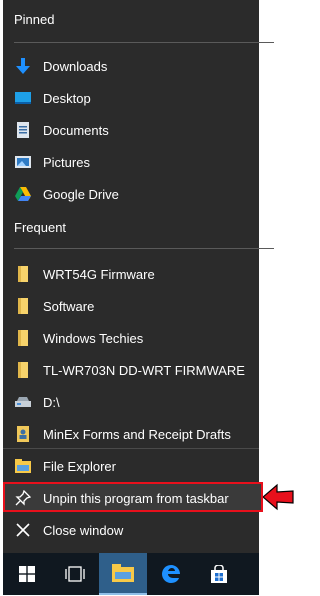  What do you see at coordinates (131, 530) in the screenshot?
I see `close-window-item: Close window` at bounding box center [131, 530].